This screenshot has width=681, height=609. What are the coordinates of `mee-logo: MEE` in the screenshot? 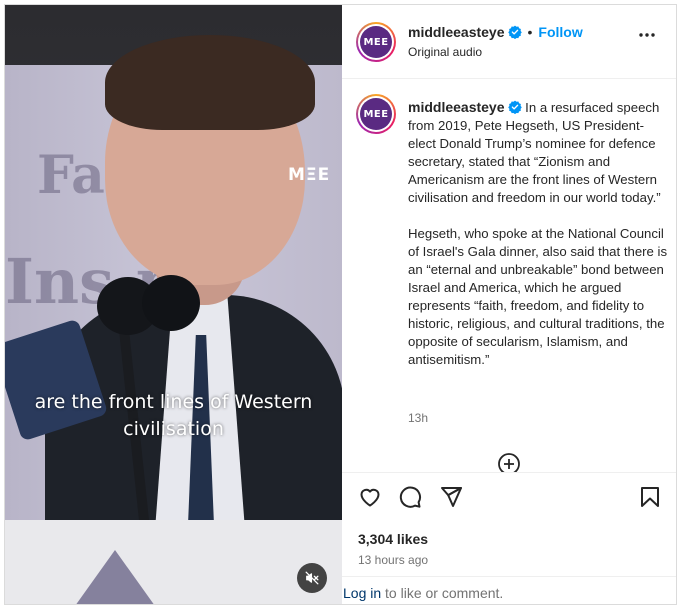 It's located at (376, 42).